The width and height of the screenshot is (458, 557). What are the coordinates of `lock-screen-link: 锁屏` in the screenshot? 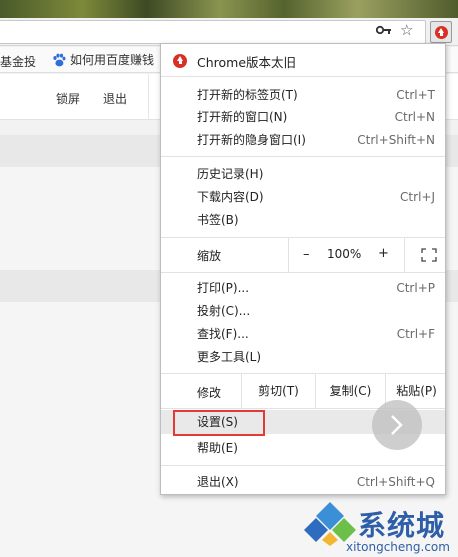 It's located at (68, 98).